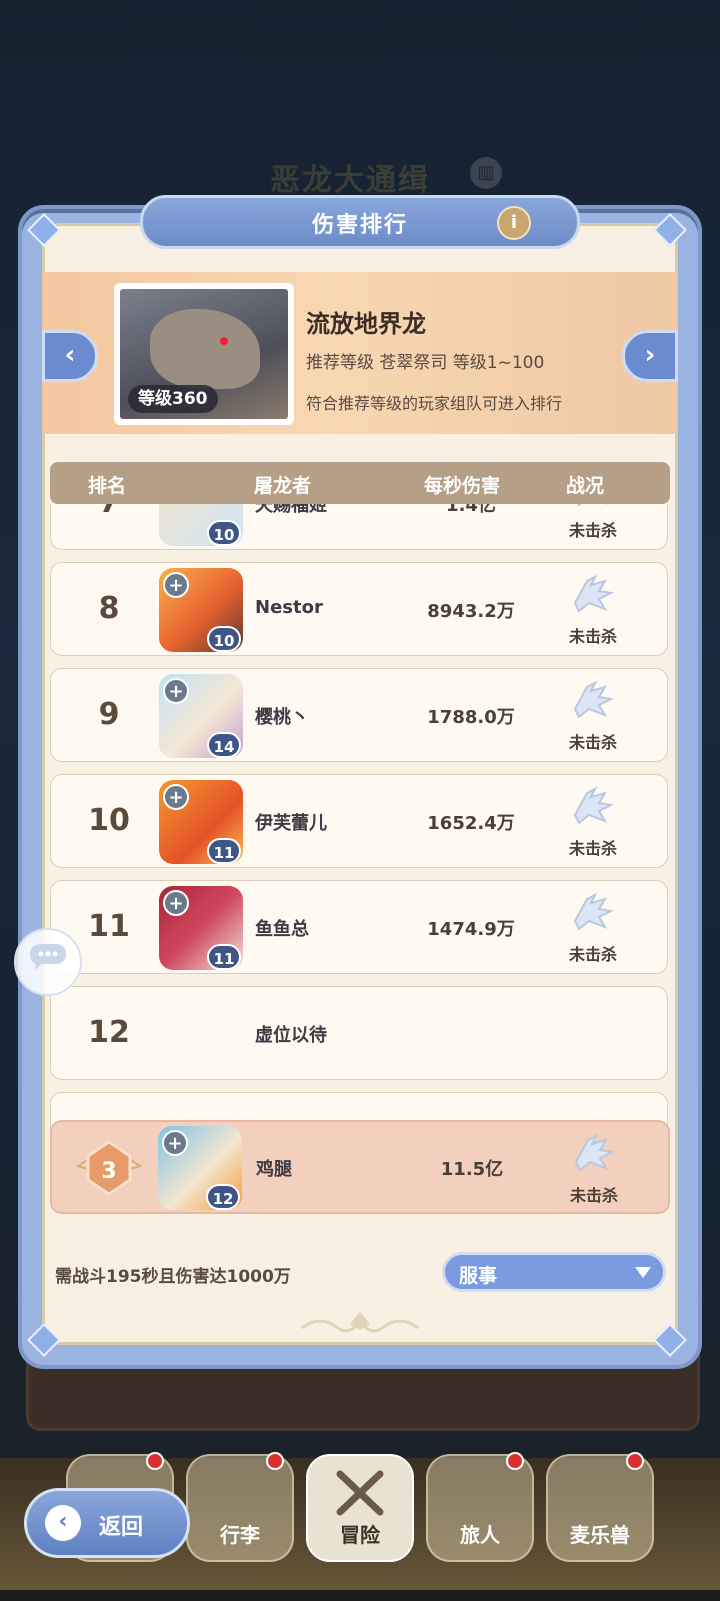 This screenshot has width=720, height=1601. Describe the element at coordinates (359, 927) in the screenshot. I see `table-row: 11 + 11 鱼鱼总 1474.9万 未击杀` at that location.